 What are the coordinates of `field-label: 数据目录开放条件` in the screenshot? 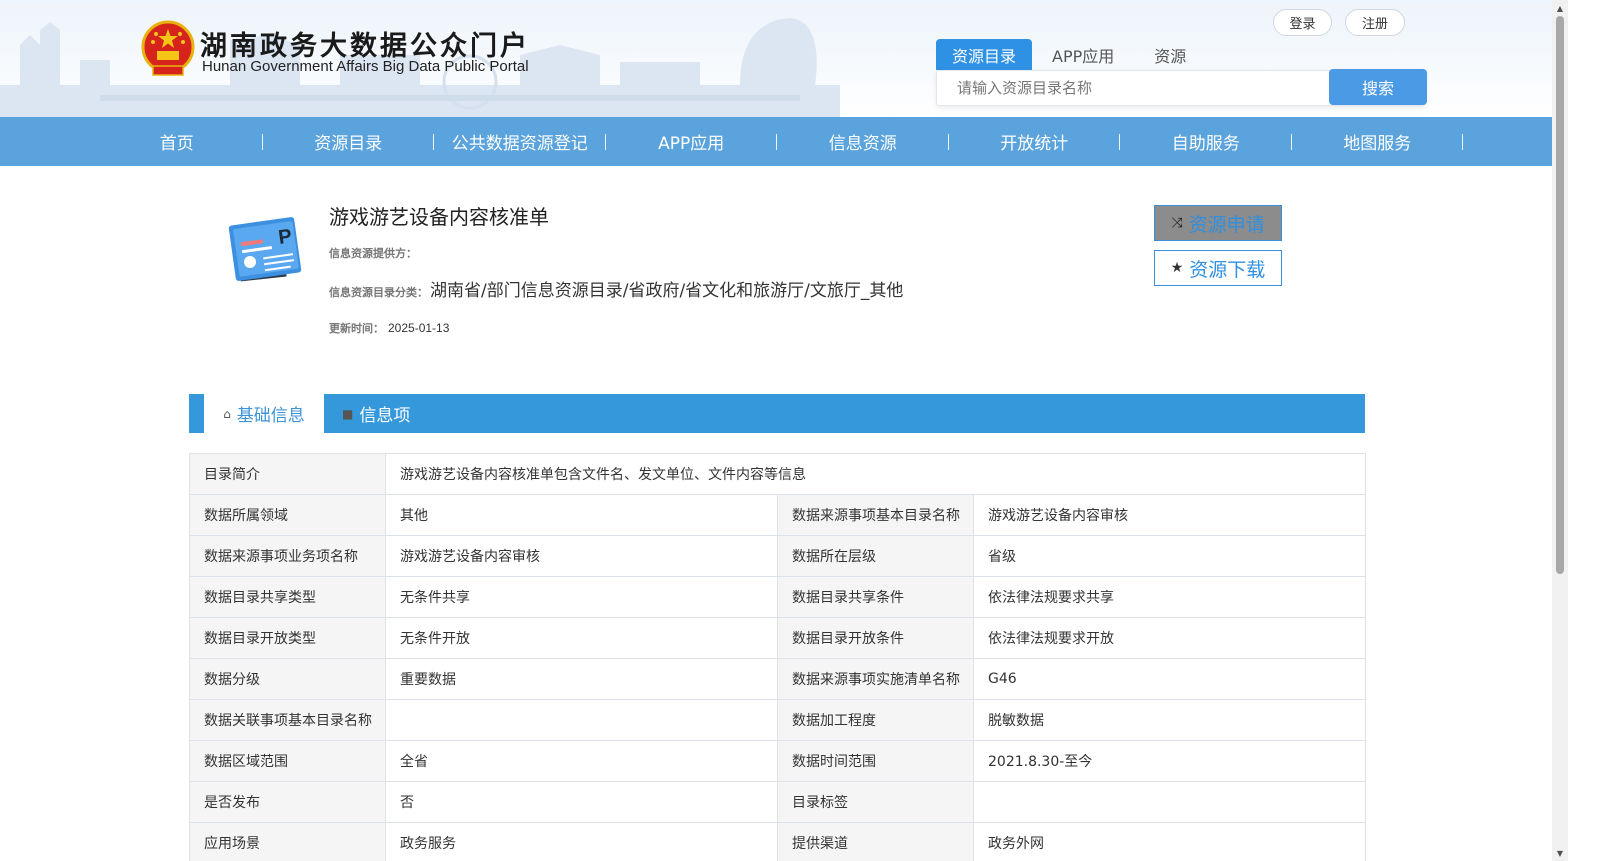 It's located at (875, 638).